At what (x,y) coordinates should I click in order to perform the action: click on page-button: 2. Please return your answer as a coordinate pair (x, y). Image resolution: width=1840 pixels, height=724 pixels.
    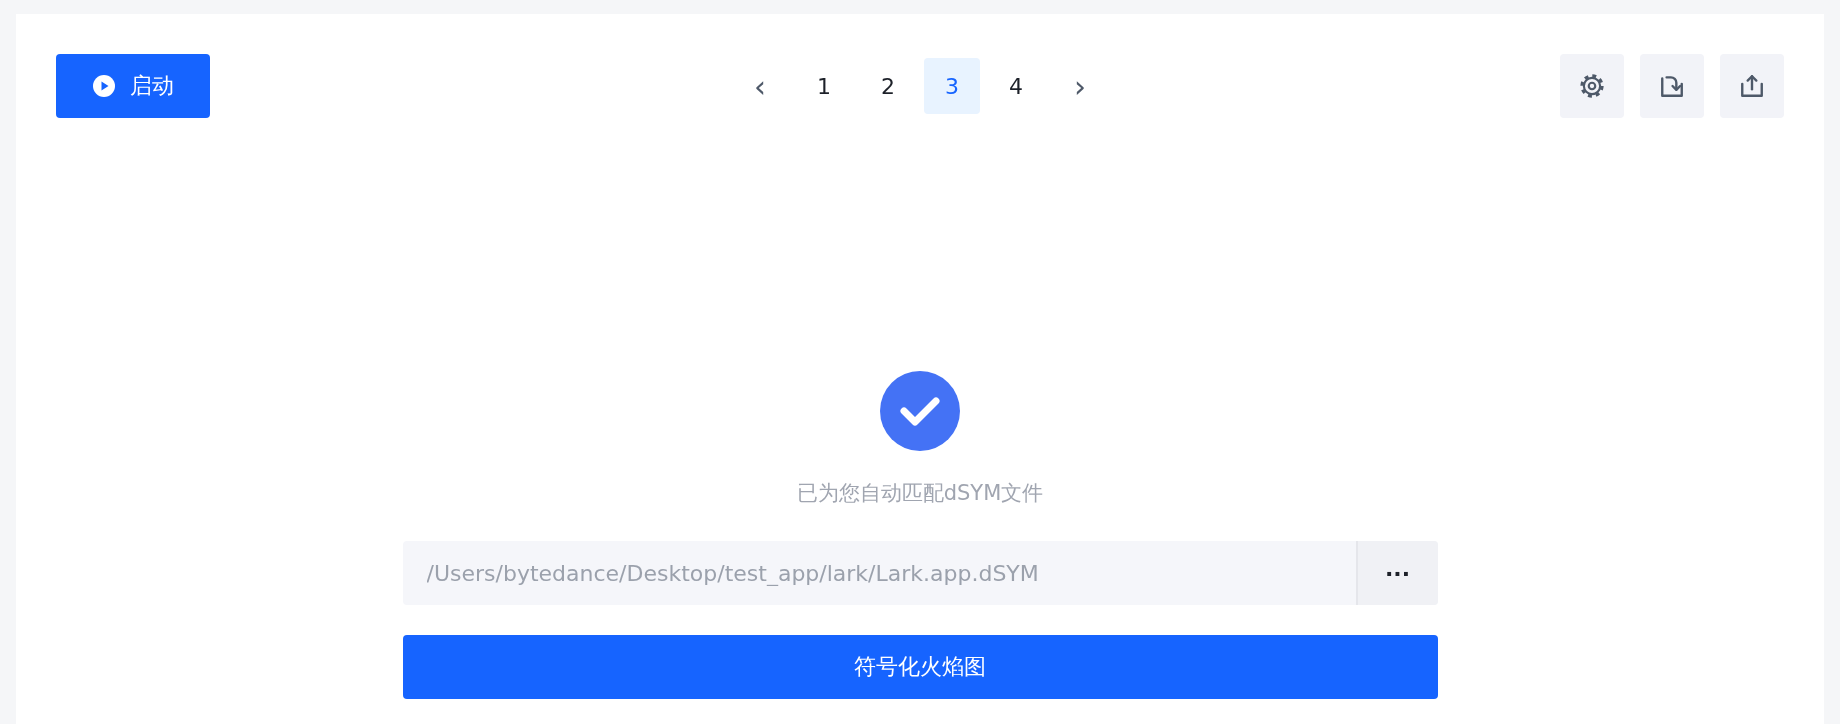
    Looking at the image, I should click on (888, 86).